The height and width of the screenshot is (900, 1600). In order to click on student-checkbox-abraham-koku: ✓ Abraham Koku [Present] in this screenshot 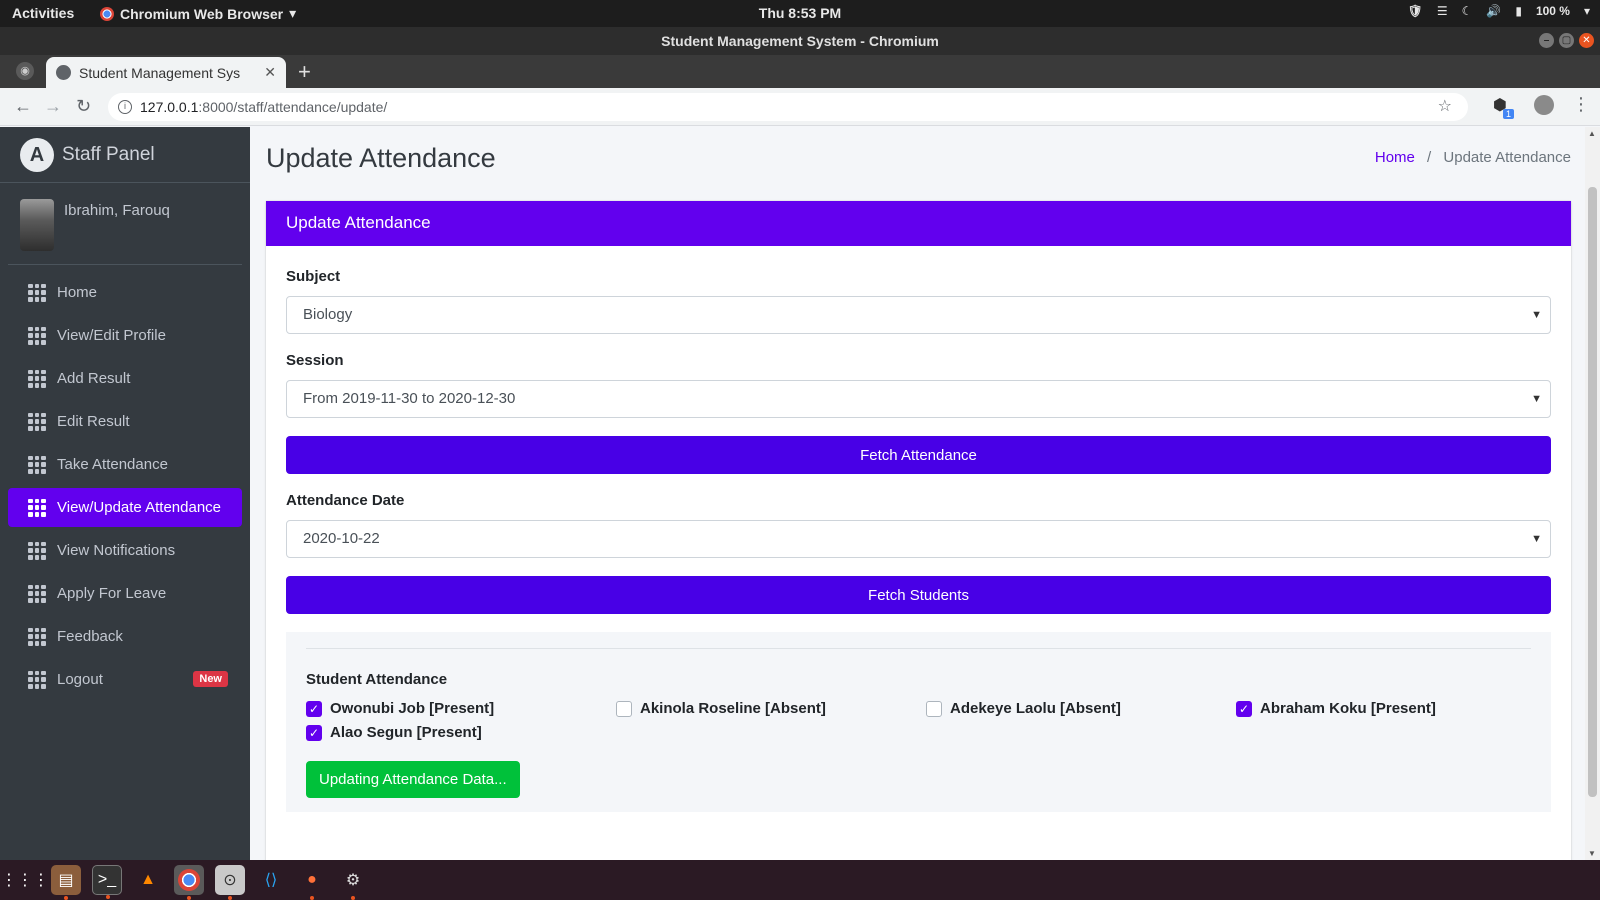, I will do `click(1391, 708)`.